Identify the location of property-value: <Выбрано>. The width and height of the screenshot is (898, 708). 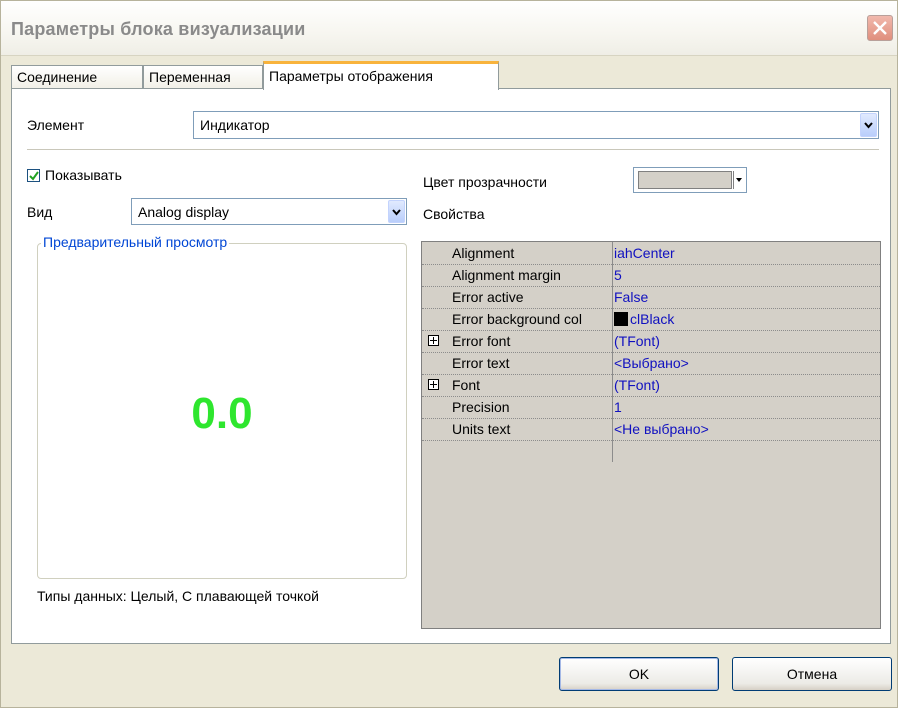
(651, 363).